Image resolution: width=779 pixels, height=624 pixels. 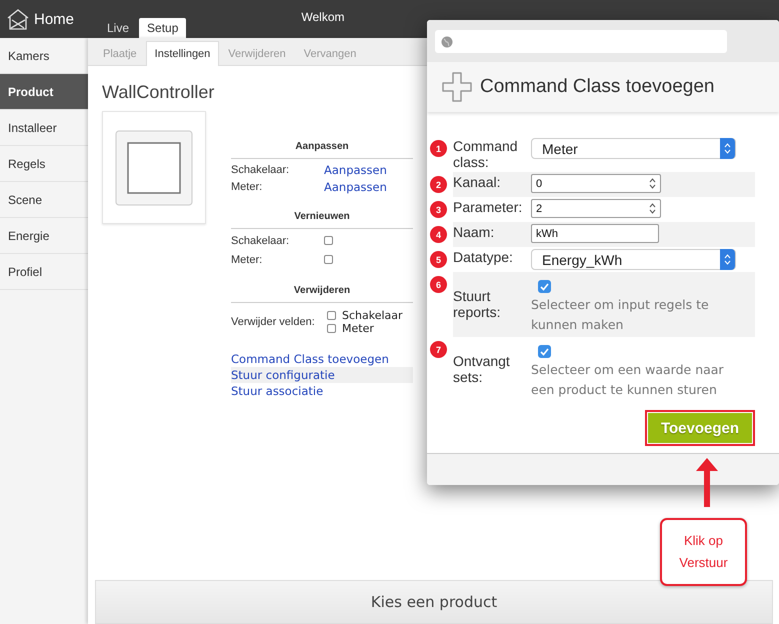 I want to click on brand-name: Home, so click(x=54, y=19).